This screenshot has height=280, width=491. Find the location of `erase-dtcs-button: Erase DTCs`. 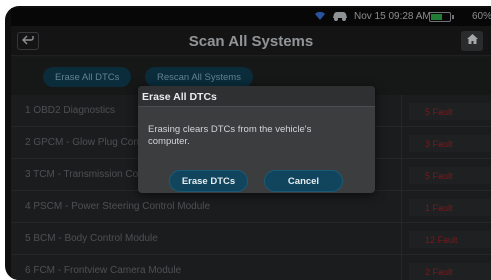

erase-dtcs-button: Erase DTCs is located at coordinates (208, 181).